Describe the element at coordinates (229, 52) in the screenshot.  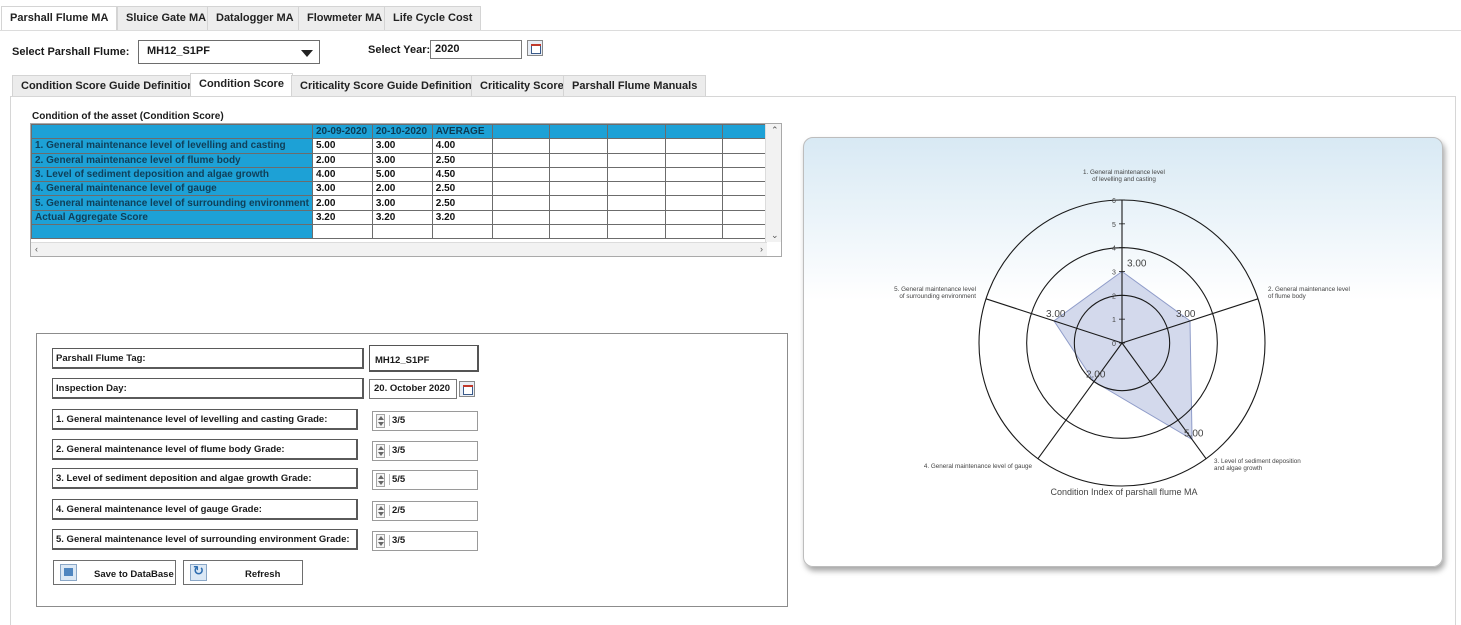
I see `flume-dropdown: MH12_S1PF` at that location.